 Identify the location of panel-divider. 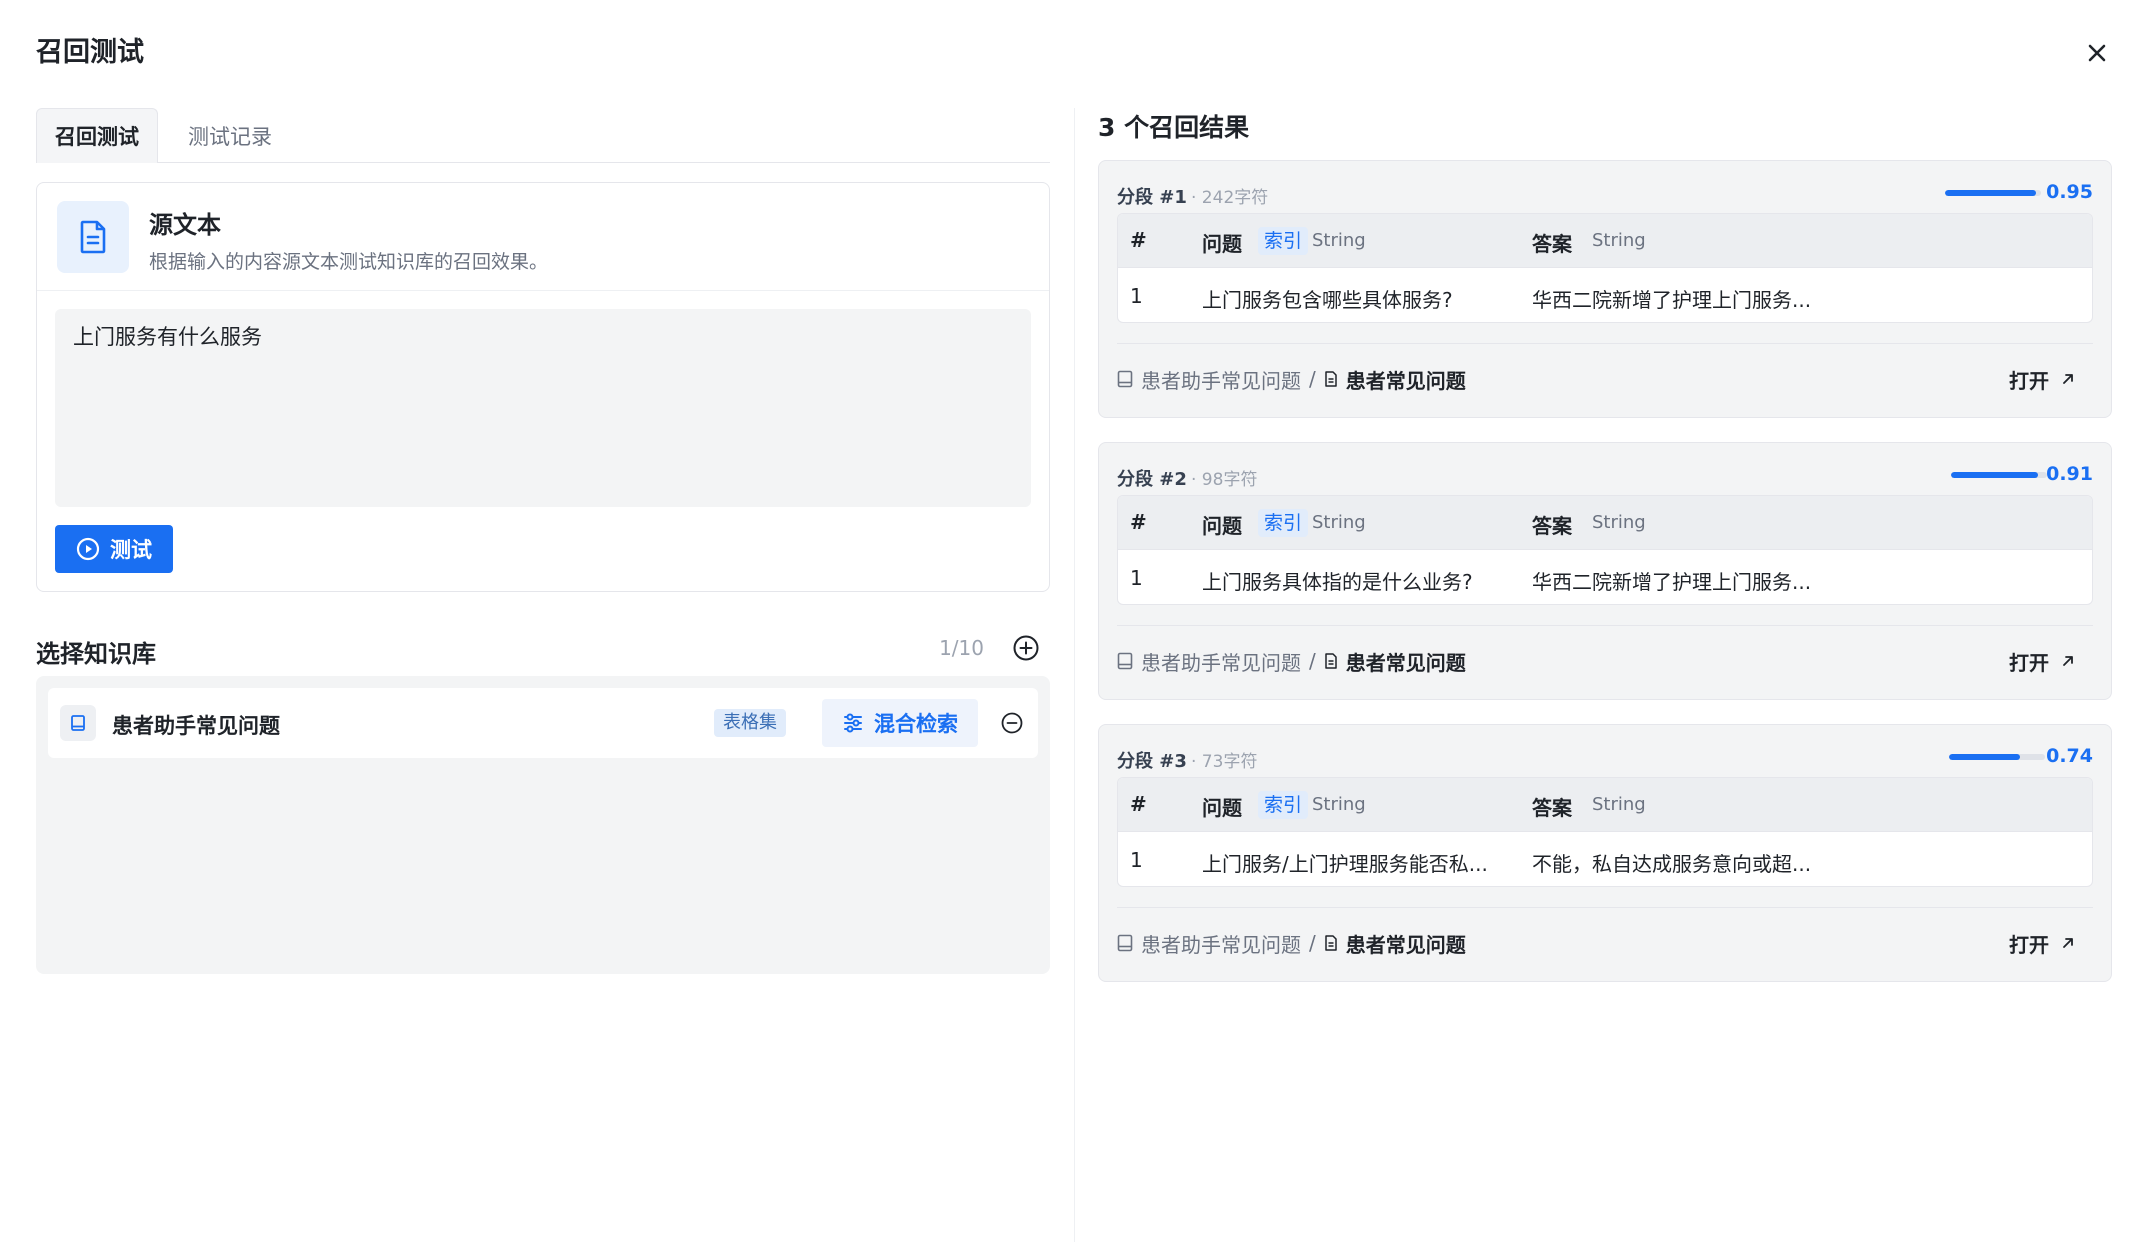
(1074, 675).